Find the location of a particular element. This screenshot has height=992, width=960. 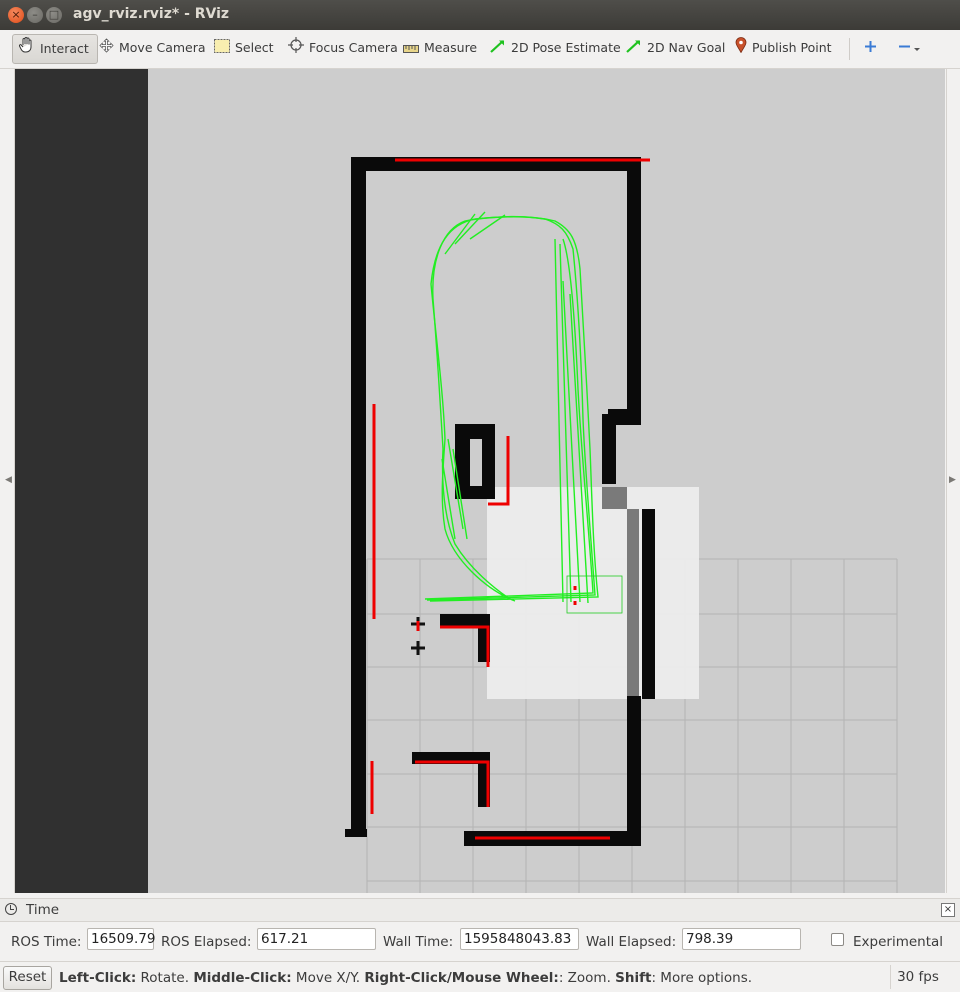

hint-text: : Zoom. is located at coordinates (587, 978).